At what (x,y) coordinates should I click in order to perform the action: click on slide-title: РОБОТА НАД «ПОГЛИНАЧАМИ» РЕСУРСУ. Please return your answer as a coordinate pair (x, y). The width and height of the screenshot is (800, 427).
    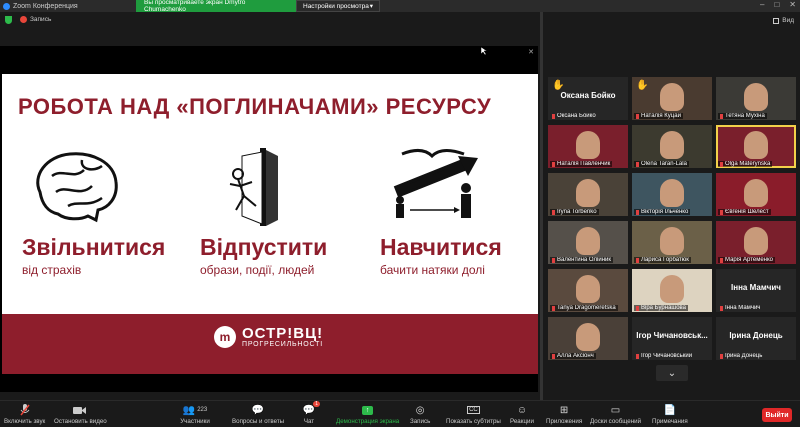
    Looking at the image, I should click on (255, 106).